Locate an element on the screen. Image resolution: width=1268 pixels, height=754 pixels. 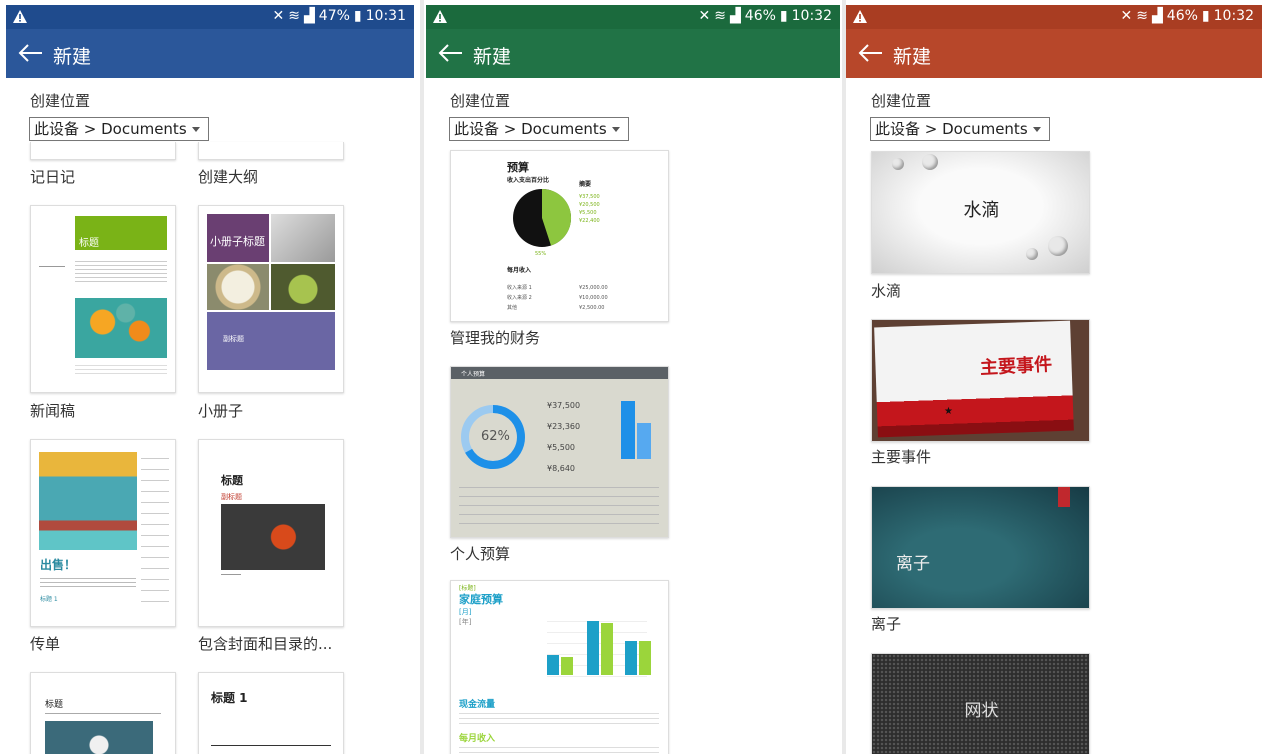
thumb-month: [月] is located at coordinates (465, 612).